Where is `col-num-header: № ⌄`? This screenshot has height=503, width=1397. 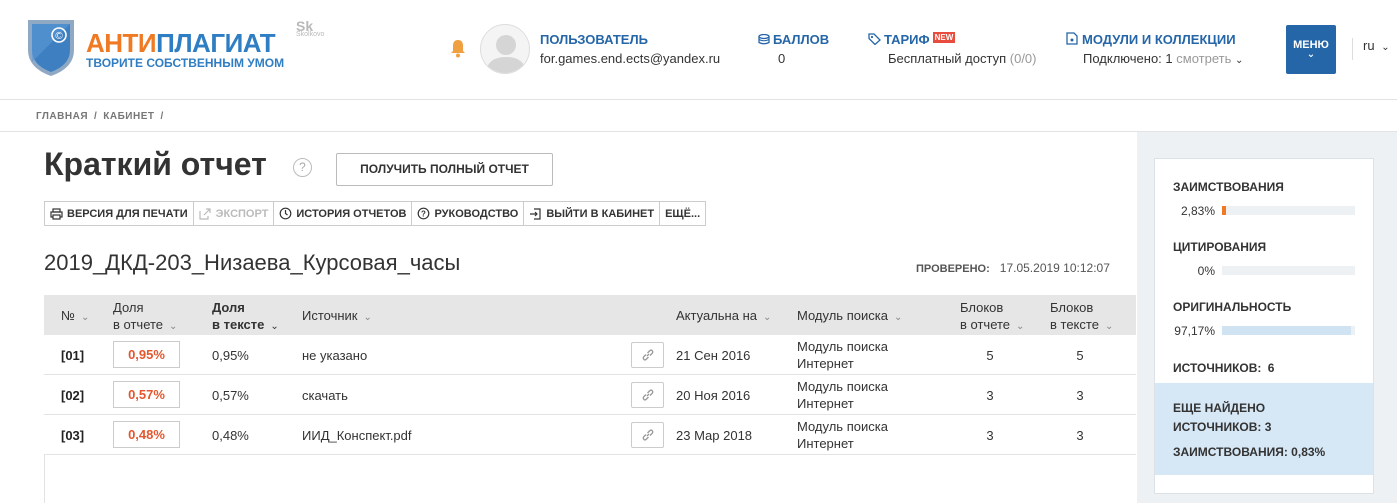
col-num-header: № ⌄ is located at coordinates (75, 316).